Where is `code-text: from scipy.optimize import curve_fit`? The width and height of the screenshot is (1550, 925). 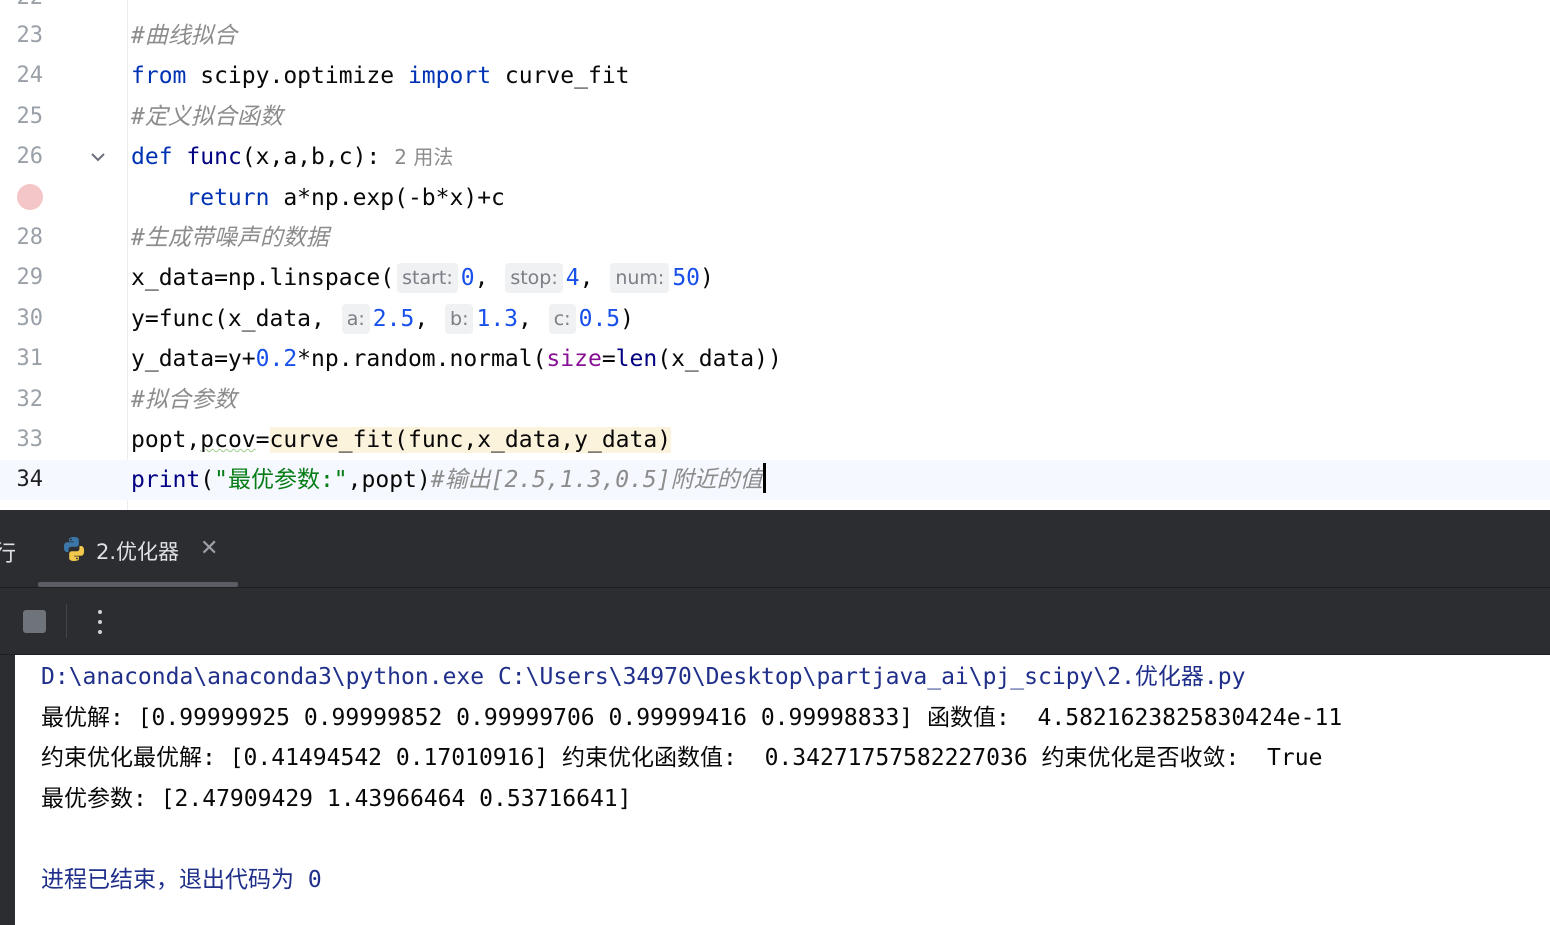 code-text: from scipy.optimize import curve_fit is located at coordinates (380, 76).